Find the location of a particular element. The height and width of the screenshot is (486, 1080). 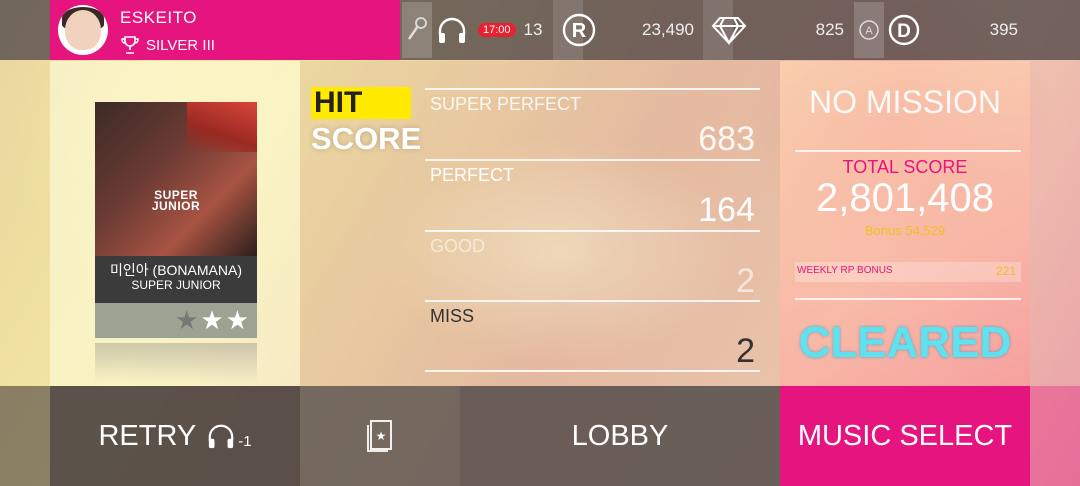

result-row-perfect: PERFECT 164 is located at coordinates (592, 194).